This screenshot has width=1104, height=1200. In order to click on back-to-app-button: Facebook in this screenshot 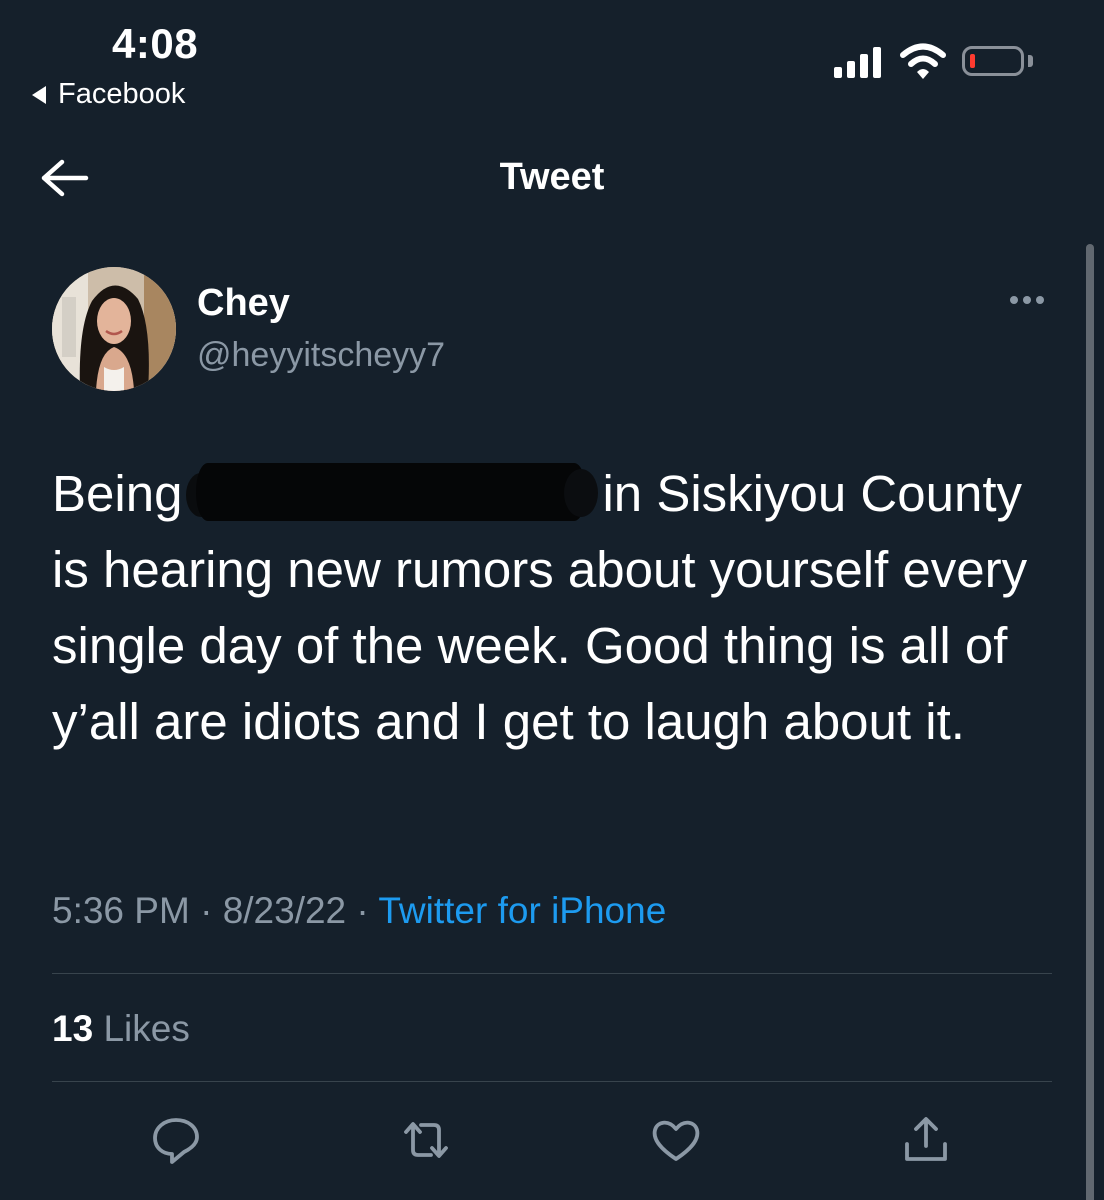, I will do `click(108, 94)`.